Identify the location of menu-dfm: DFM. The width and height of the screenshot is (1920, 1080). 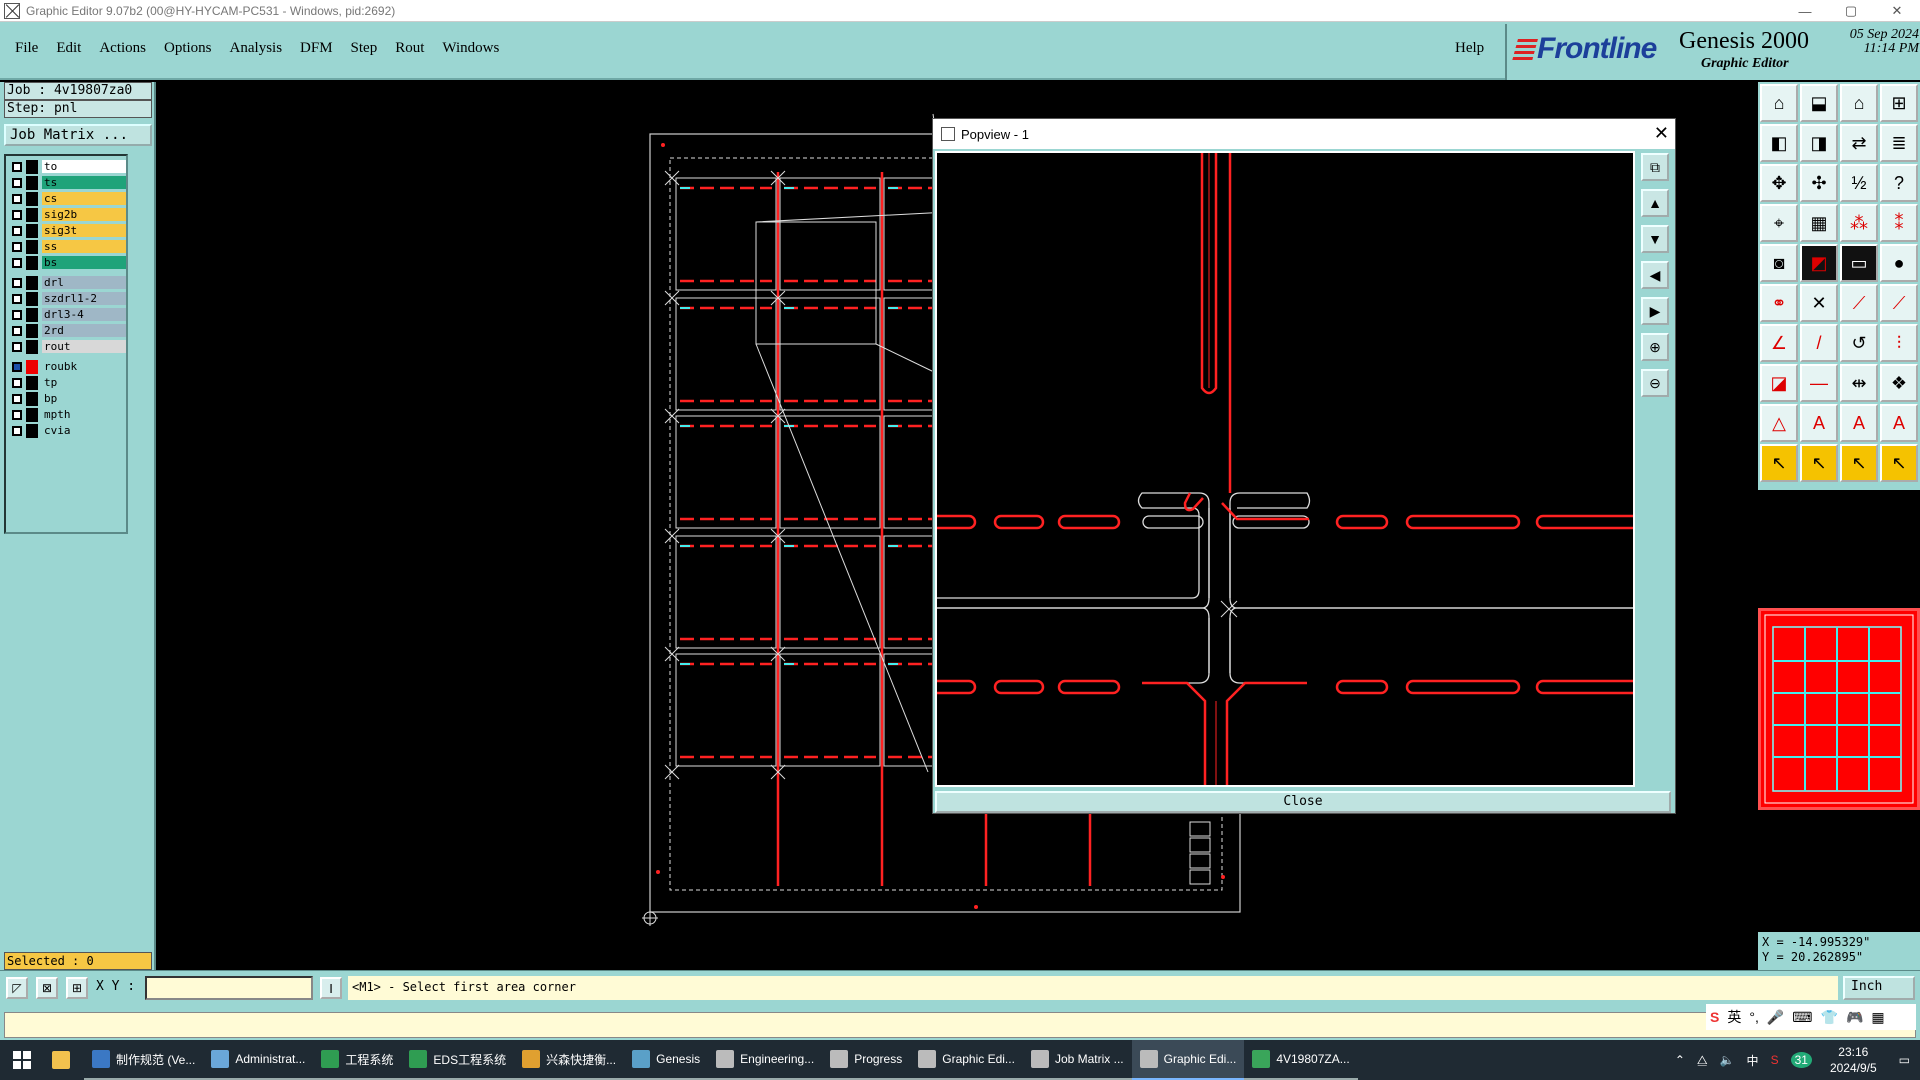
(316, 48).